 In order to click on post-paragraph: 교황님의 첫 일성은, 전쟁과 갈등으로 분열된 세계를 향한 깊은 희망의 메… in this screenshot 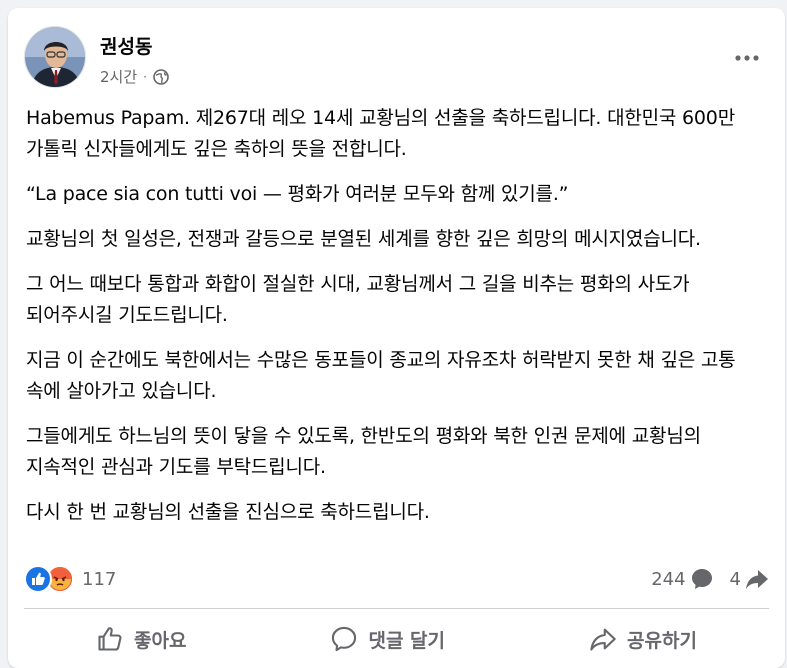, I will do `click(363, 239)`.